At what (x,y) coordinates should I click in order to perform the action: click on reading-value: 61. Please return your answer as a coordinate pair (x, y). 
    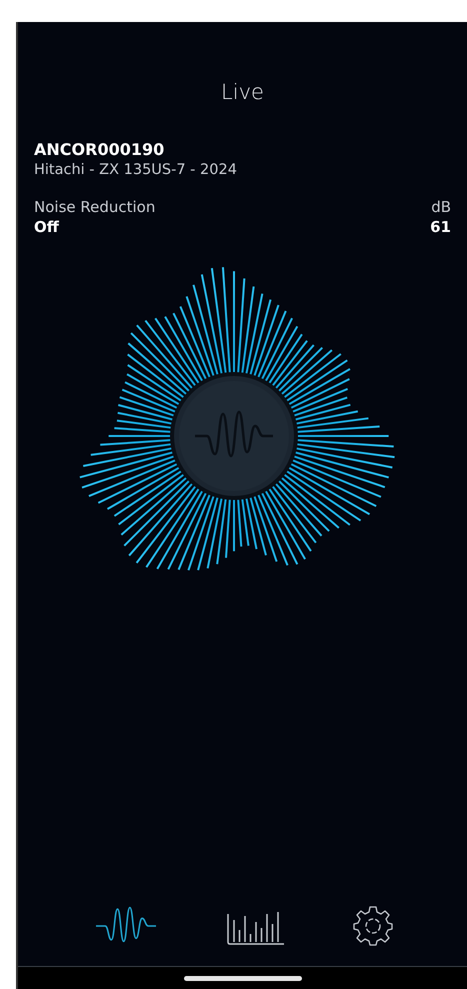
    Looking at the image, I should click on (440, 227).